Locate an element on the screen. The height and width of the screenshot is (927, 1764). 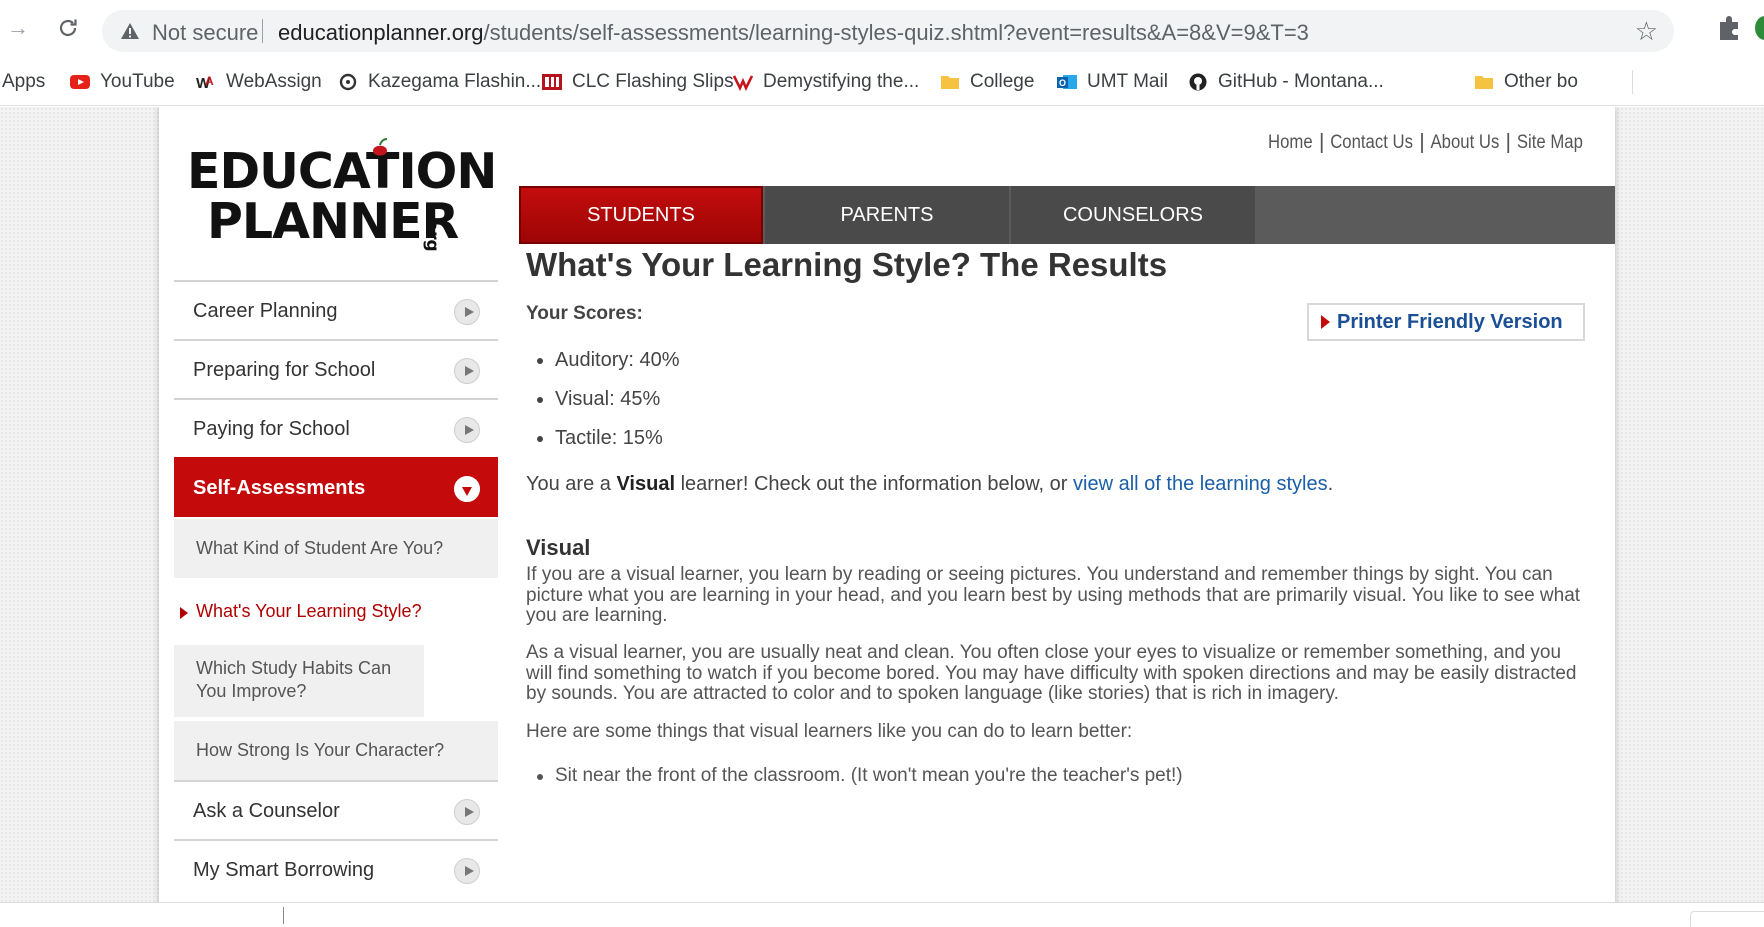
bookmark-label: College is located at coordinates (1002, 81).